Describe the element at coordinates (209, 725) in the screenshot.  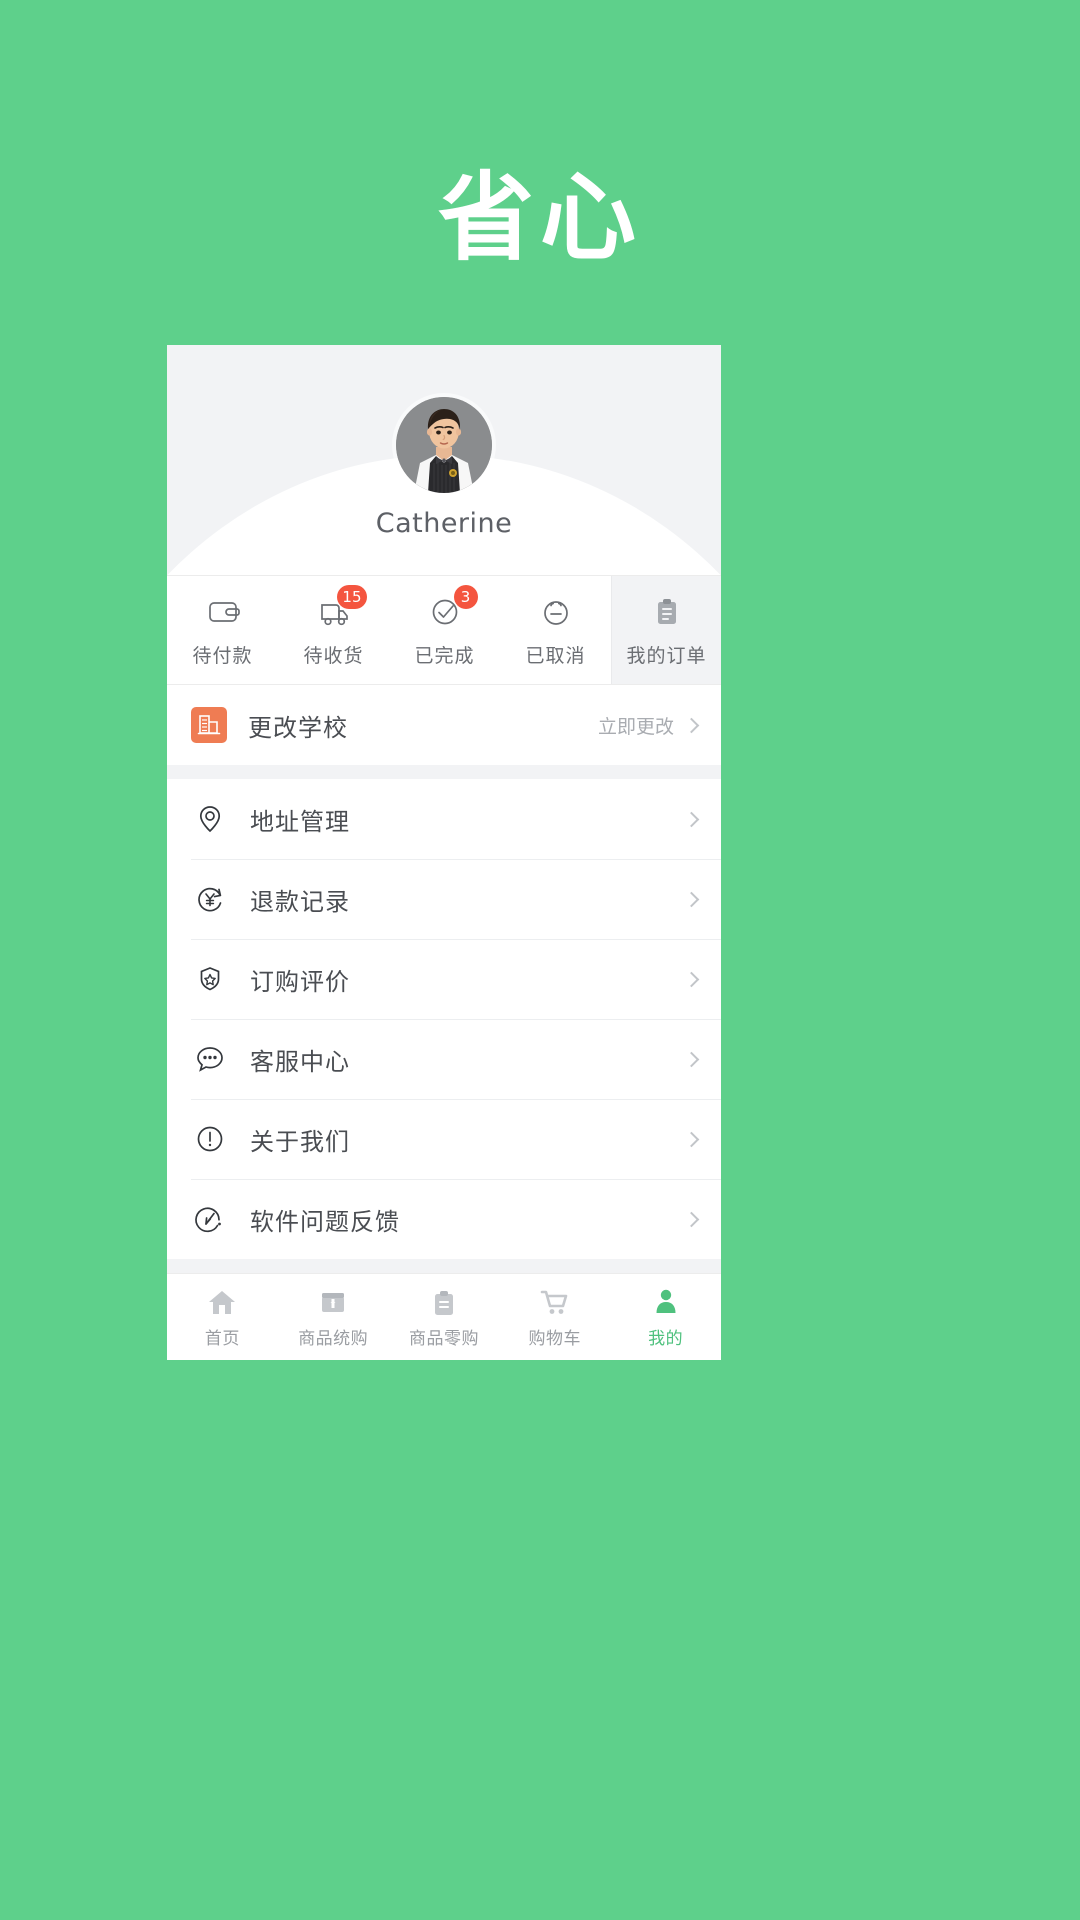
I see `school-building-icon` at that location.